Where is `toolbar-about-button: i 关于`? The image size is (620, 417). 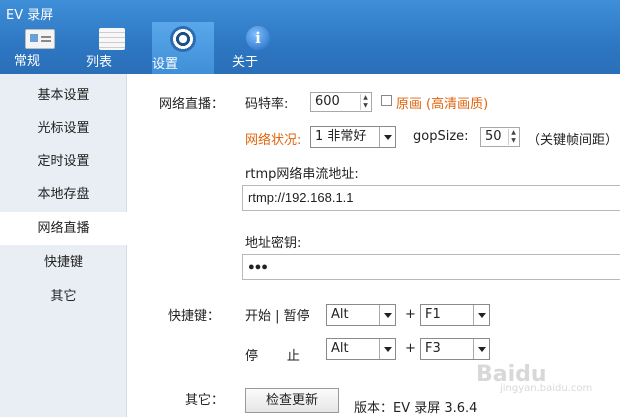 toolbar-about-button: i 关于 is located at coordinates (258, 48).